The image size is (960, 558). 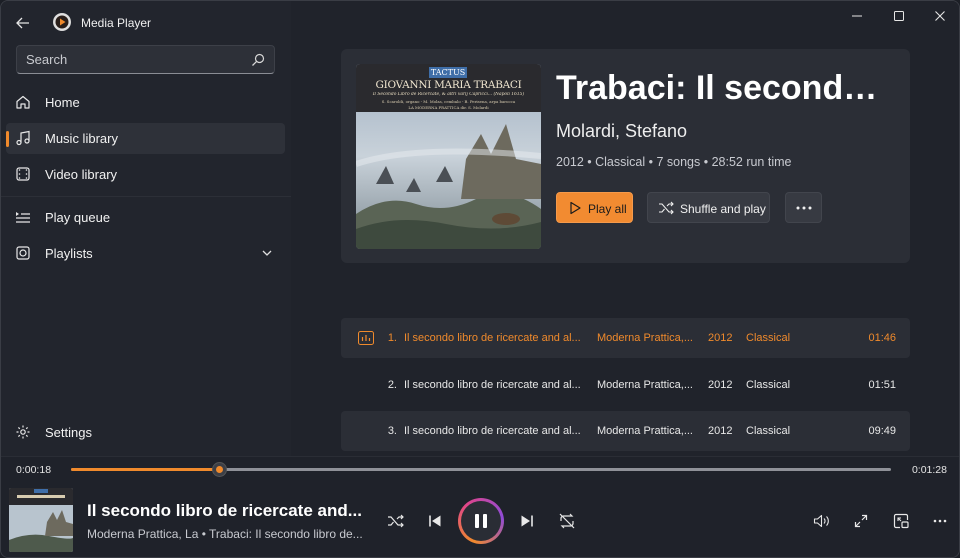 I want to click on full-screen-button, so click(x=861, y=521).